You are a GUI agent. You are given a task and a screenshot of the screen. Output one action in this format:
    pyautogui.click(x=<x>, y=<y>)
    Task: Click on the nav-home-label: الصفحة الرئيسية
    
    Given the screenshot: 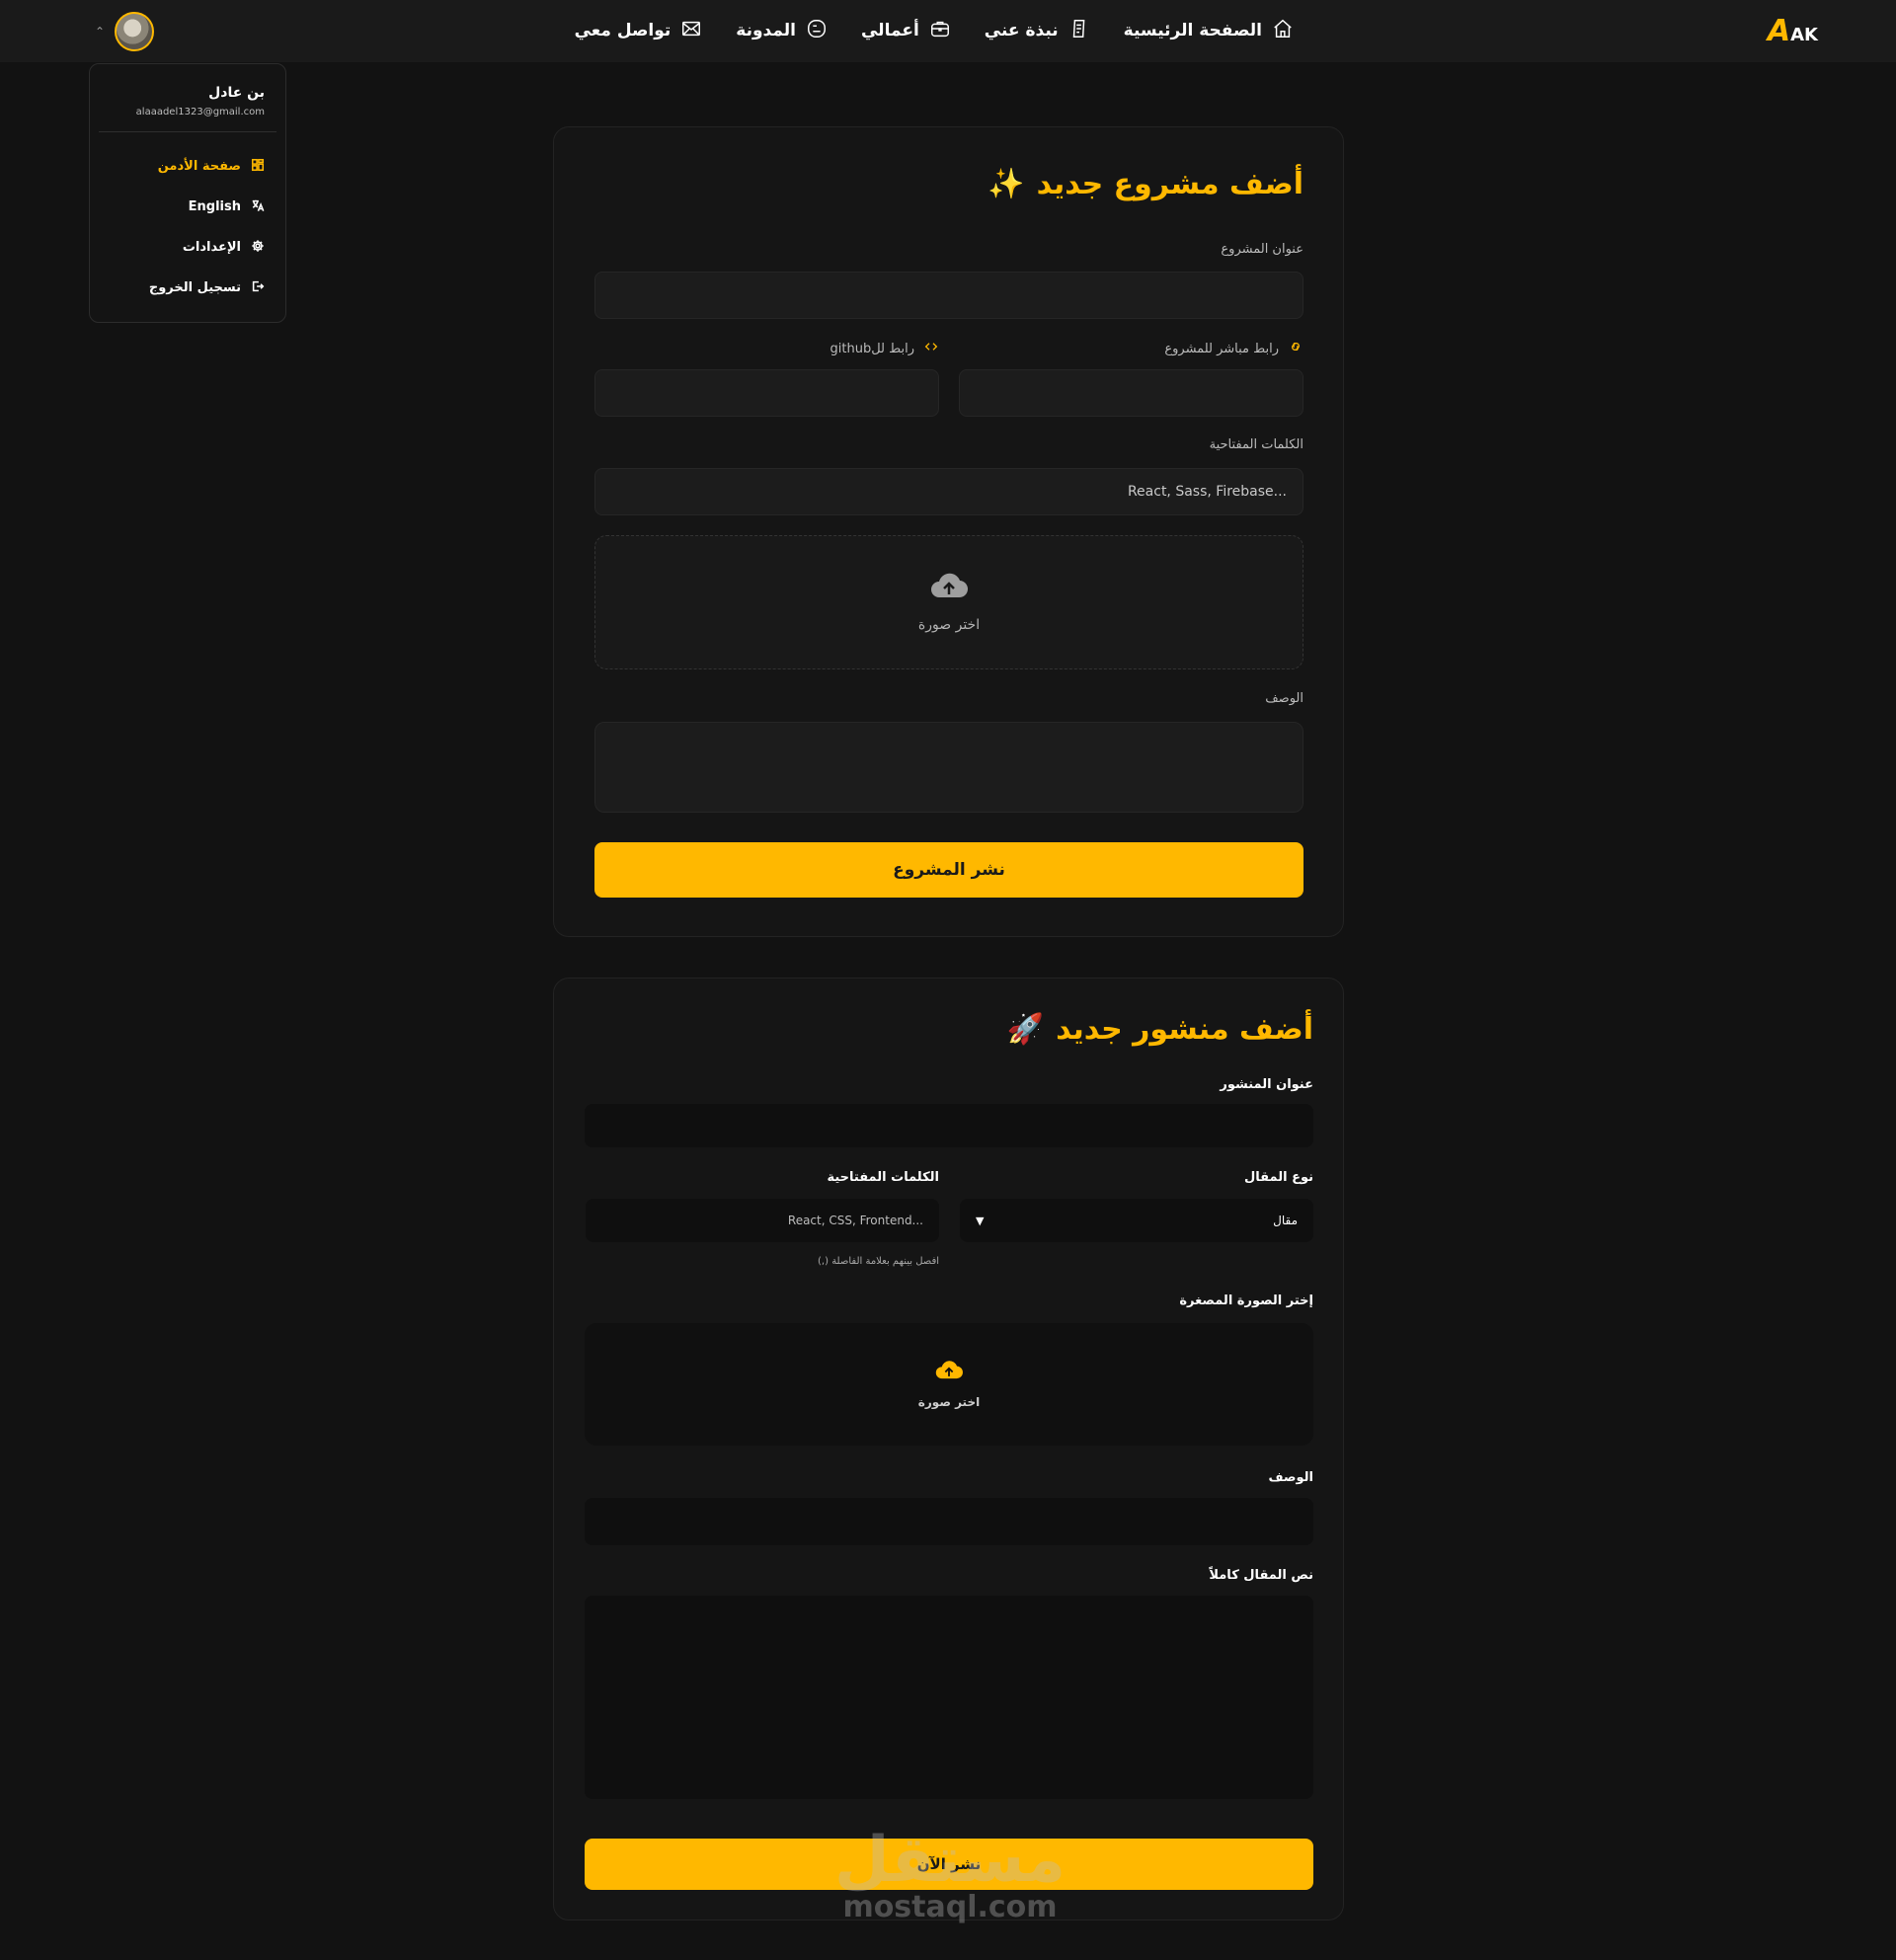 What is the action you would take?
    pyautogui.click(x=1192, y=31)
    